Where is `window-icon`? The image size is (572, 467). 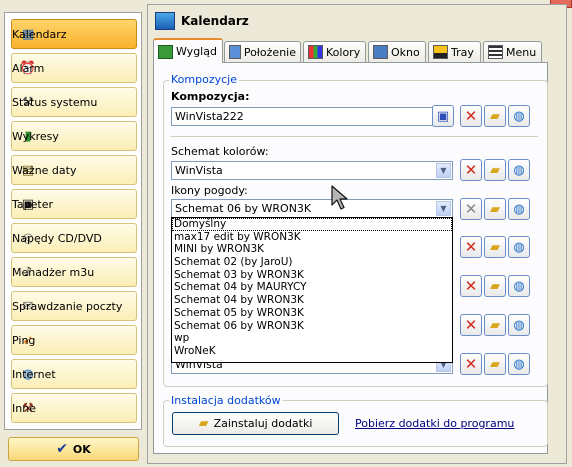
window-icon is located at coordinates (380, 52).